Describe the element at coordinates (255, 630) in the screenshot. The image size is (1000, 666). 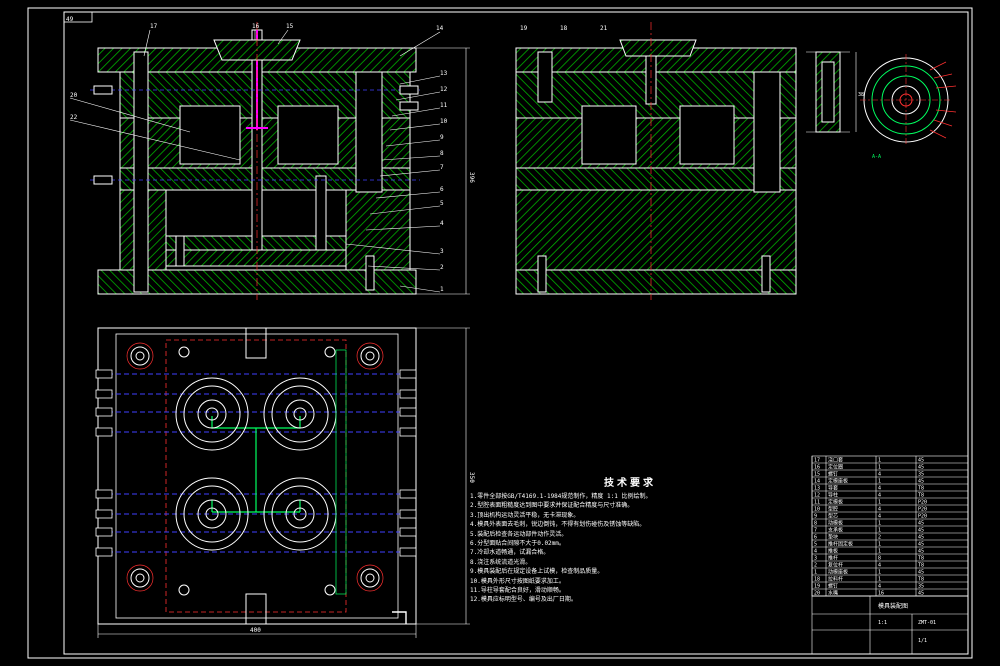
I see `plan-width-label: 400` at that location.